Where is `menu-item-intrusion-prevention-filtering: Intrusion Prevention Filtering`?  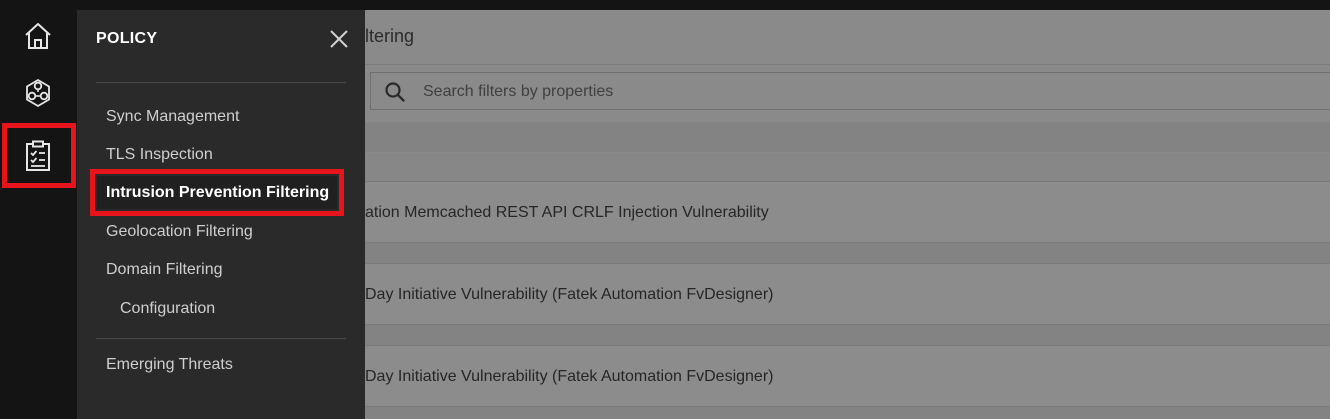 menu-item-intrusion-prevention-filtering: Intrusion Prevention Filtering is located at coordinates (217, 193).